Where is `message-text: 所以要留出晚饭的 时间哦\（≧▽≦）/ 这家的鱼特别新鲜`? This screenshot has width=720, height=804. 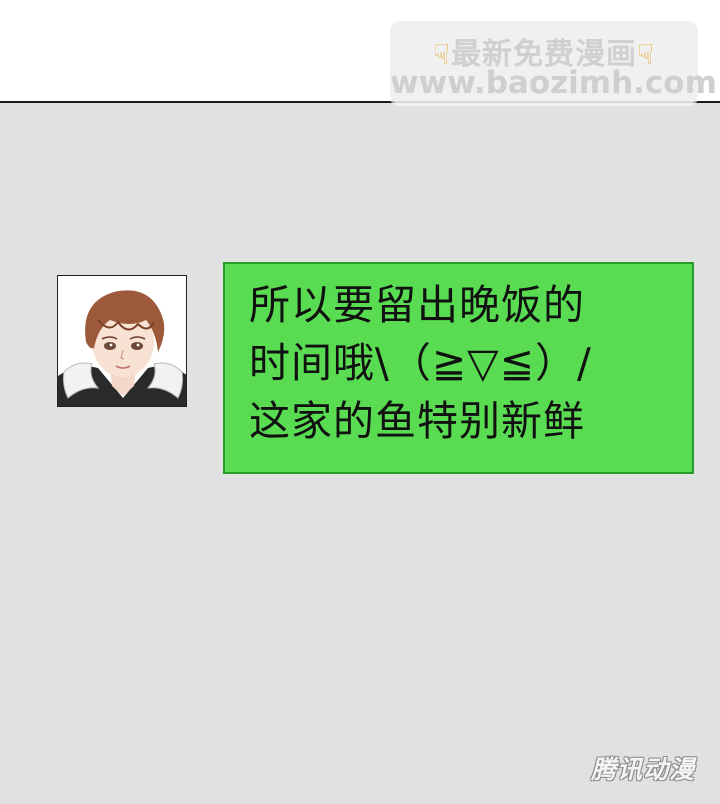 message-text: 所以要留出晚饭的 时间哦\（≧▽≦）/ 这家的鱼特别新鲜 is located at coordinates (464, 363).